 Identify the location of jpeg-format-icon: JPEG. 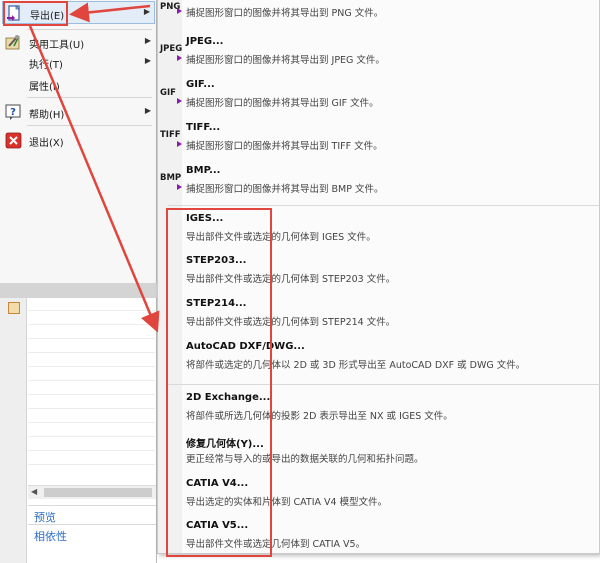
(171, 49).